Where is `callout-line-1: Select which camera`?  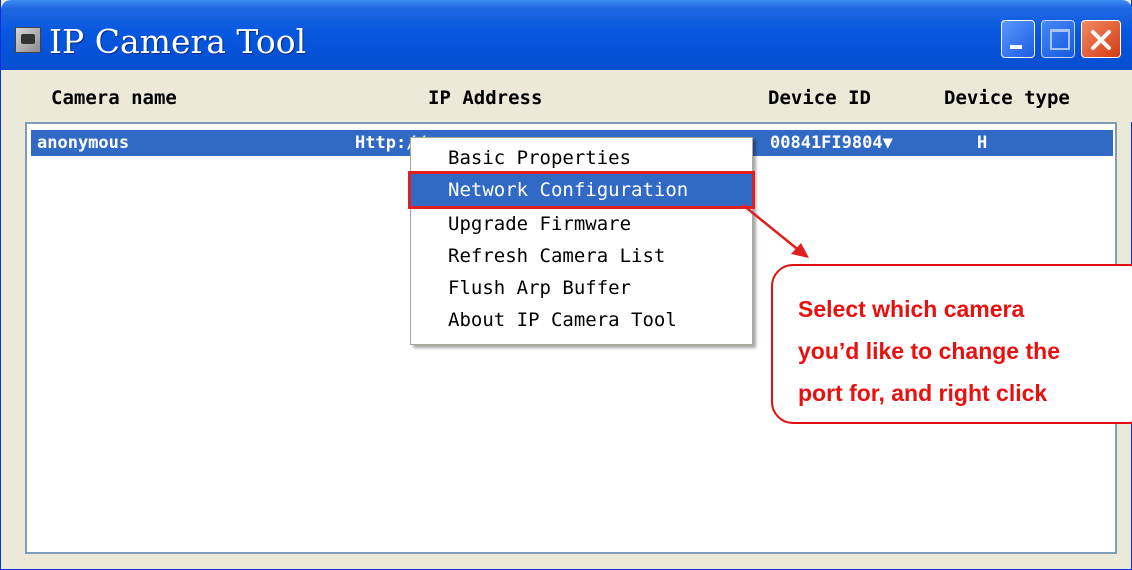
callout-line-1: Select which camera is located at coordinates (911, 309).